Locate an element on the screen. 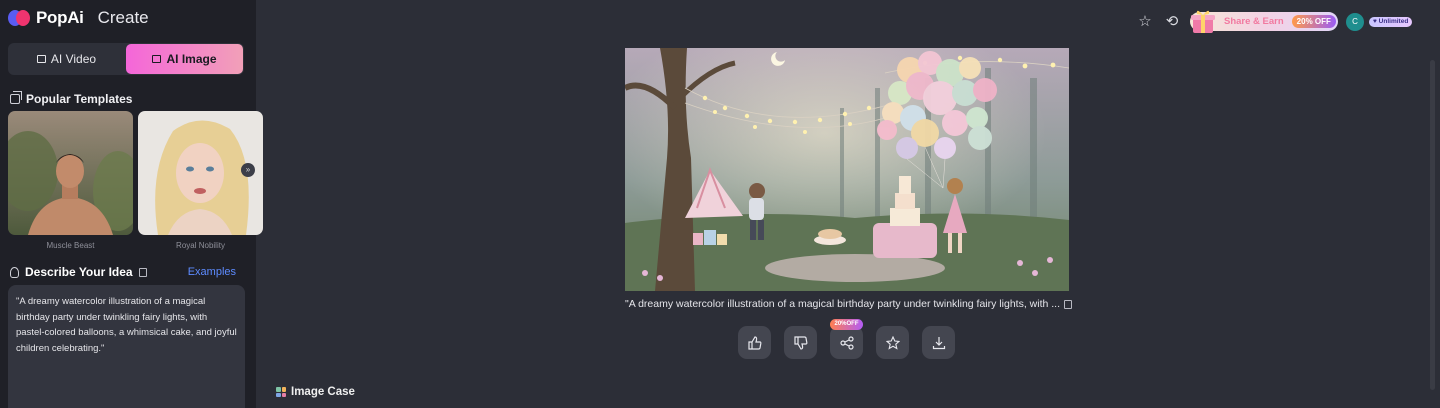 The image size is (1440, 408). template-card-royal-nobility: Royal Nobility is located at coordinates (200, 180).